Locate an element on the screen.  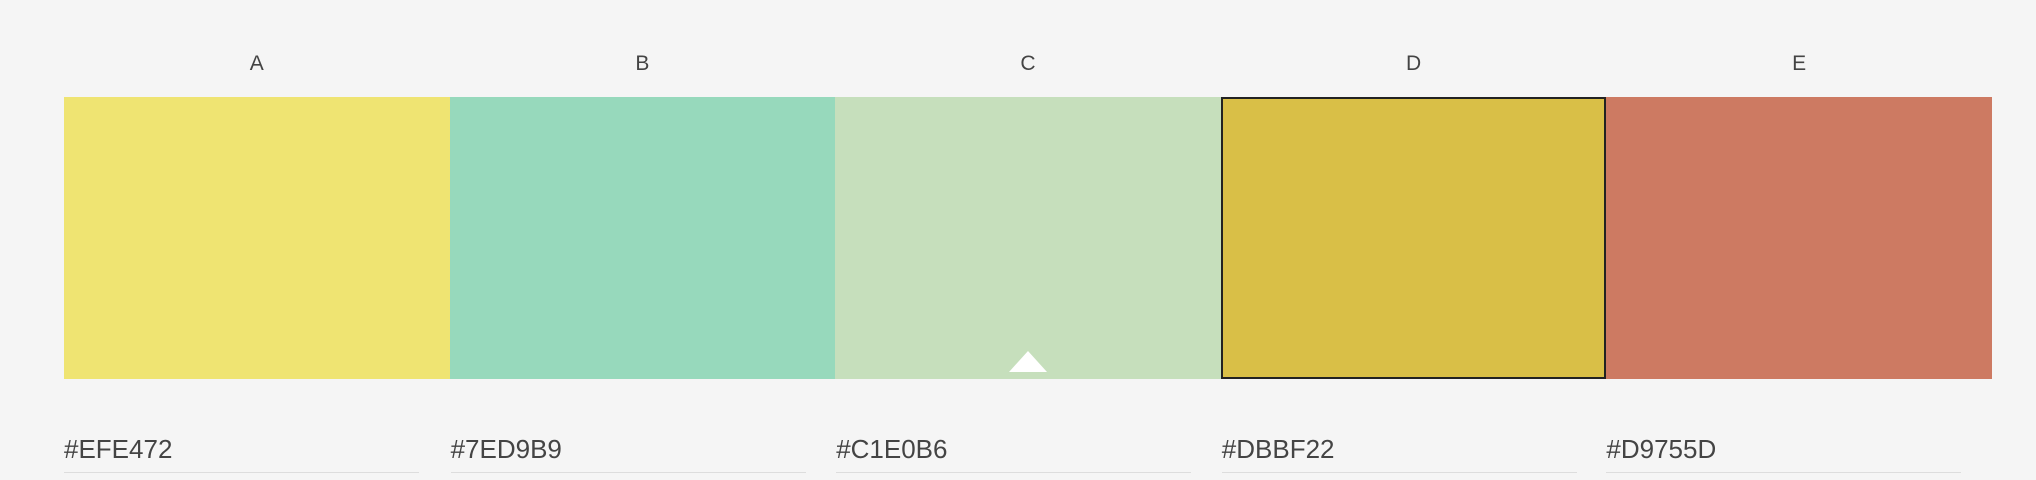
hex-value-d: #DBBF22 is located at coordinates (1278, 449).